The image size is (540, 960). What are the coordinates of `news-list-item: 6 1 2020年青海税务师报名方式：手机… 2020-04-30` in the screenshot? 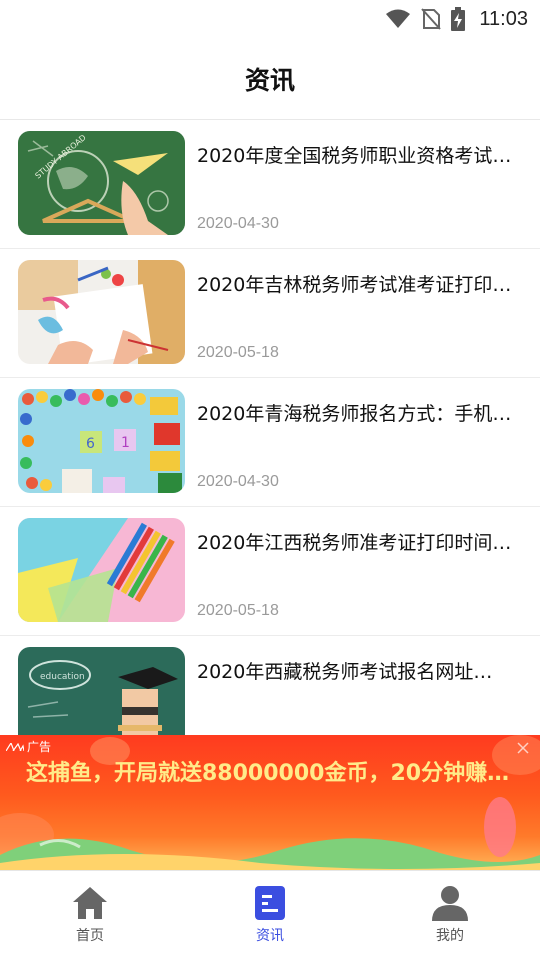 It's located at (270, 442).